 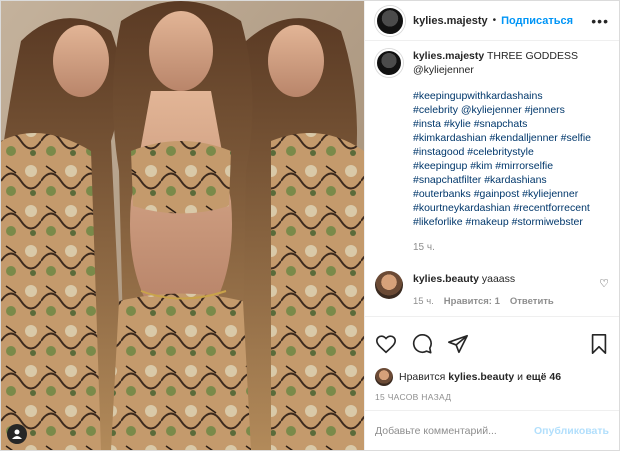 What do you see at coordinates (422, 345) in the screenshot?
I see `comment-bubble-icon` at bounding box center [422, 345].